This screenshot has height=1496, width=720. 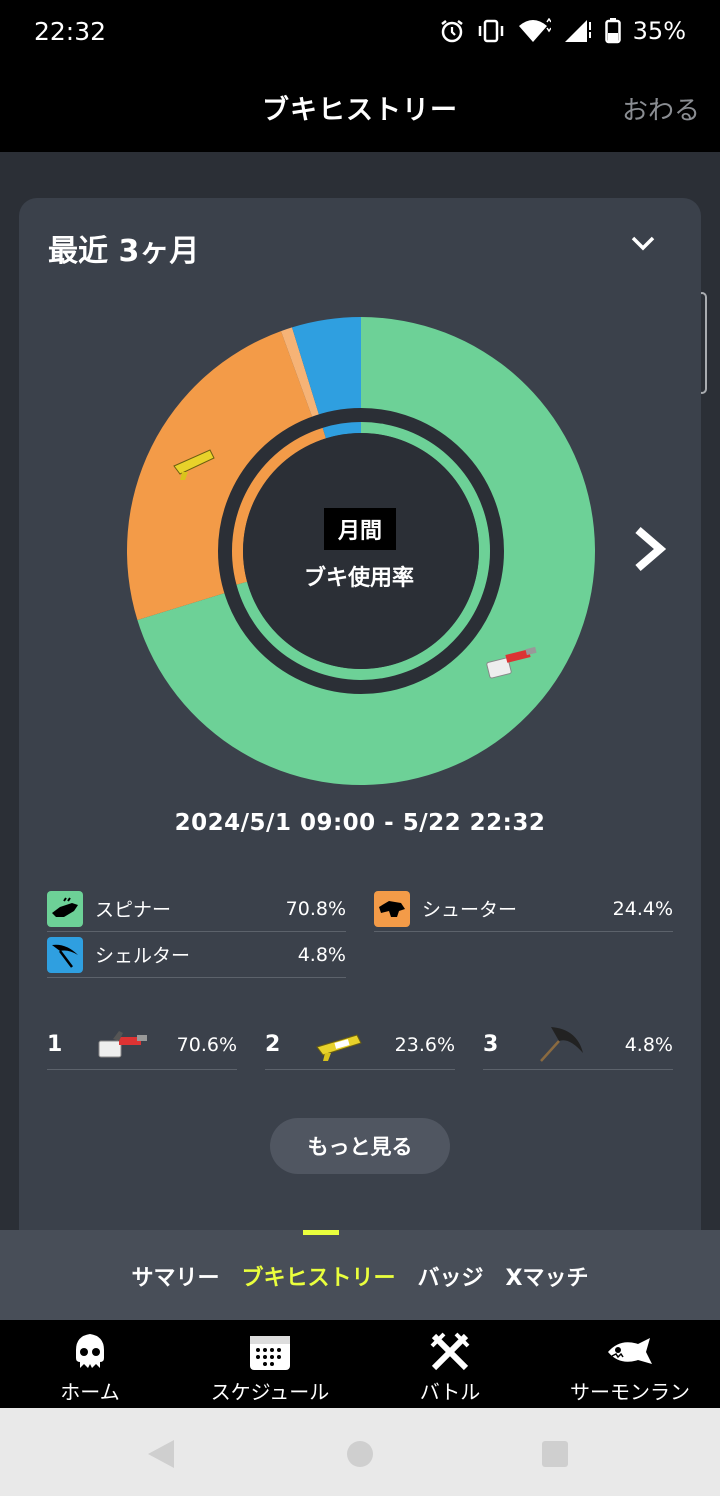 What do you see at coordinates (321, 954) in the screenshot?
I see `type-pct: 4.8%` at bounding box center [321, 954].